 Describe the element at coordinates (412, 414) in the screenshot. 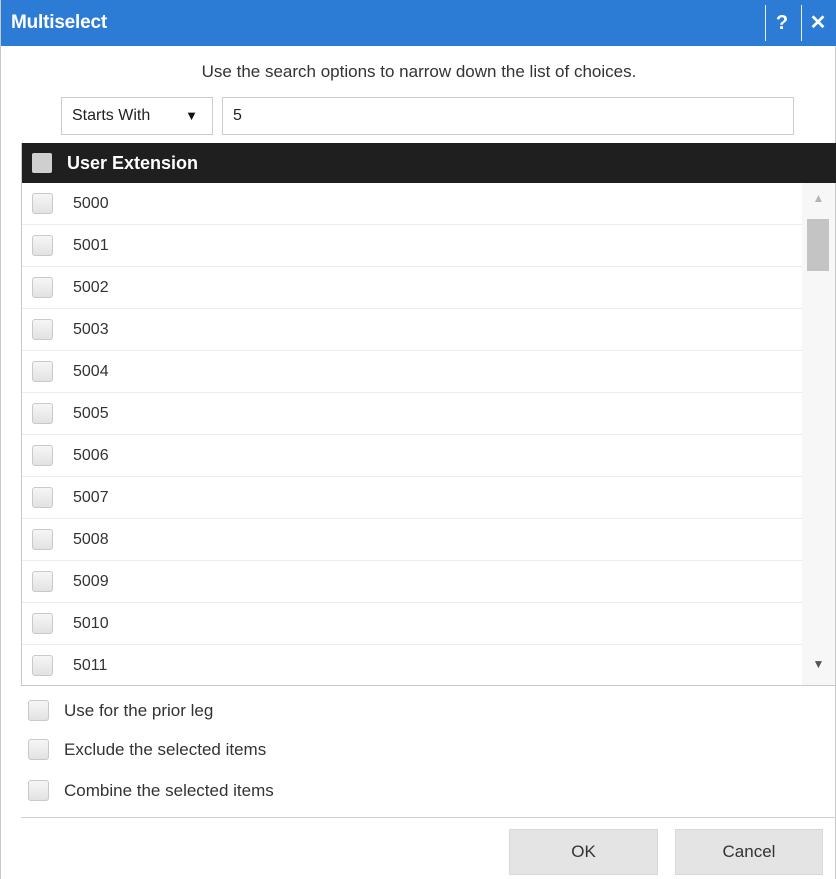

I see `list-item: 5005` at that location.